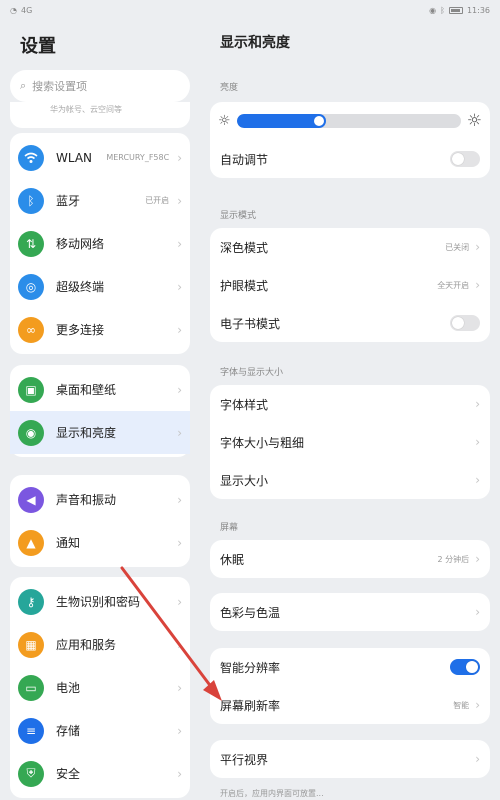 The image size is (500, 800). I want to click on link-icon: ∞, so click(31, 329).